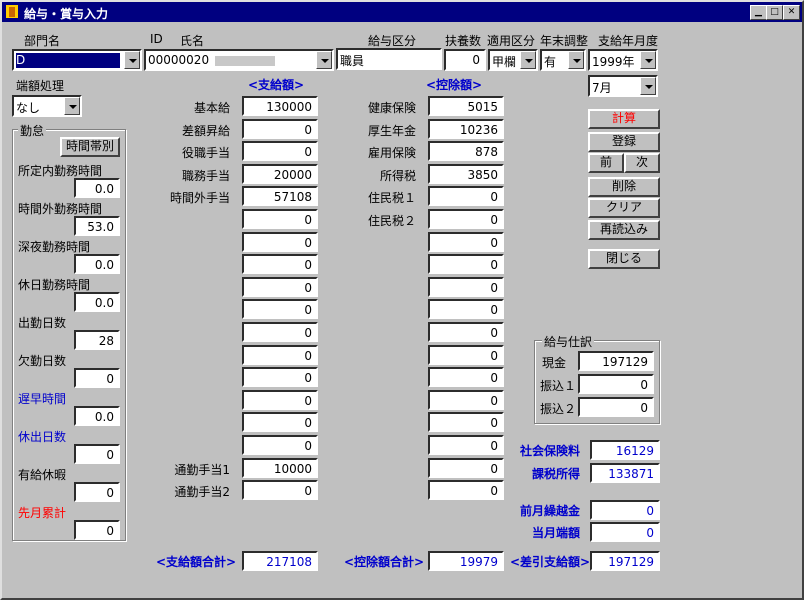  What do you see at coordinates (624, 142) in the screenshot?
I see `register-button: 登録` at bounding box center [624, 142].